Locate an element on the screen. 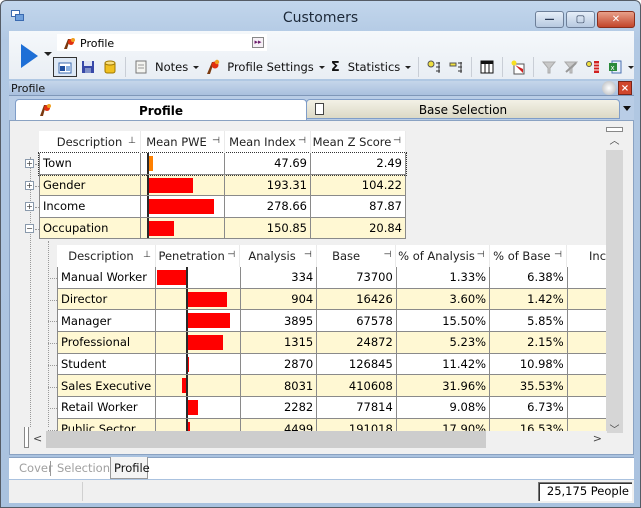 This screenshot has height=508, width=641. collapse-all-button is located at coordinates (456, 67).